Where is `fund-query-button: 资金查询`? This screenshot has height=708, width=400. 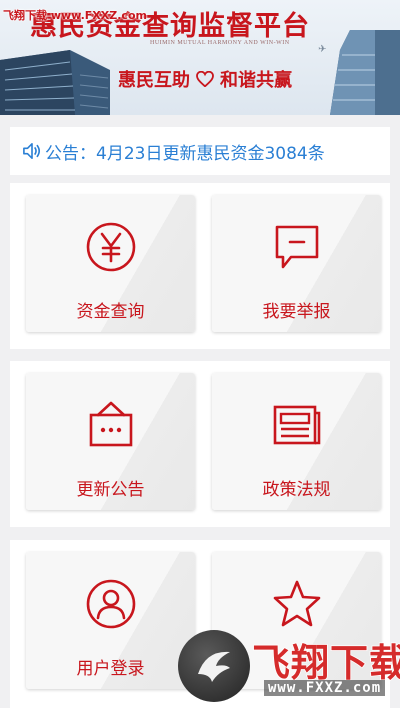
fund-query-button: 资金查询 is located at coordinates (110, 263).